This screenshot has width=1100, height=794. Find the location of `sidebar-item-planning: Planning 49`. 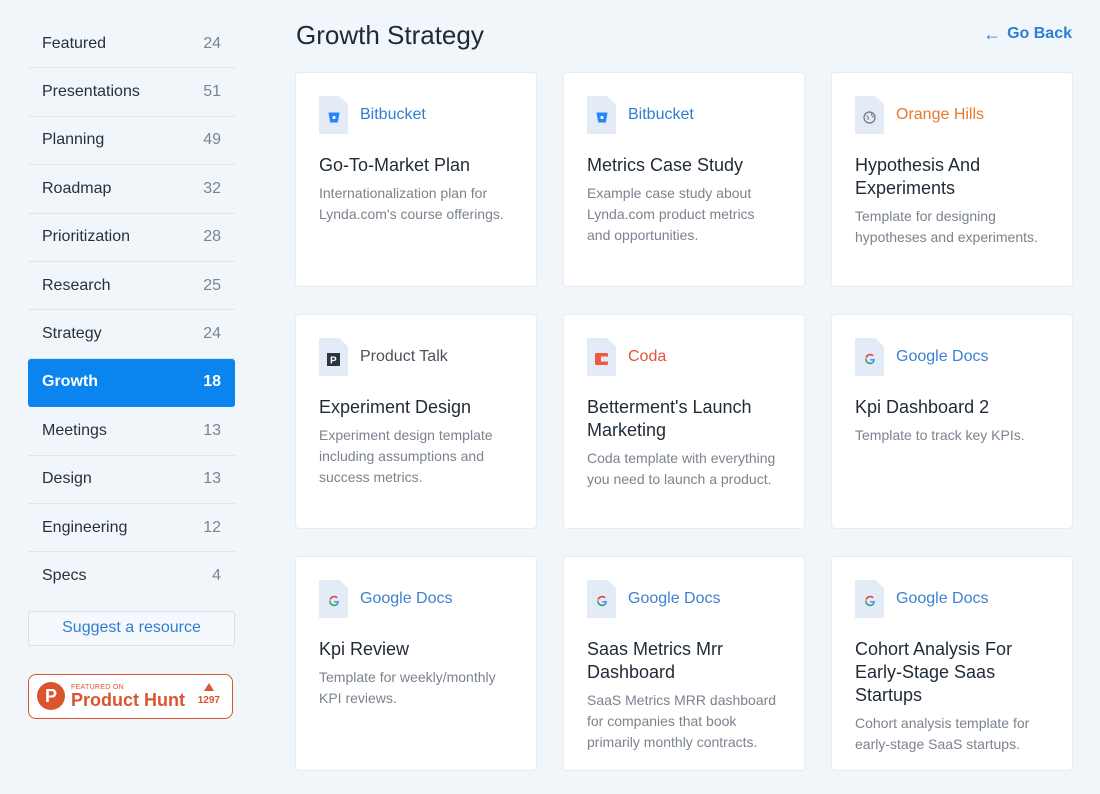

sidebar-item-planning: Planning 49 is located at coordinates (131, 141).